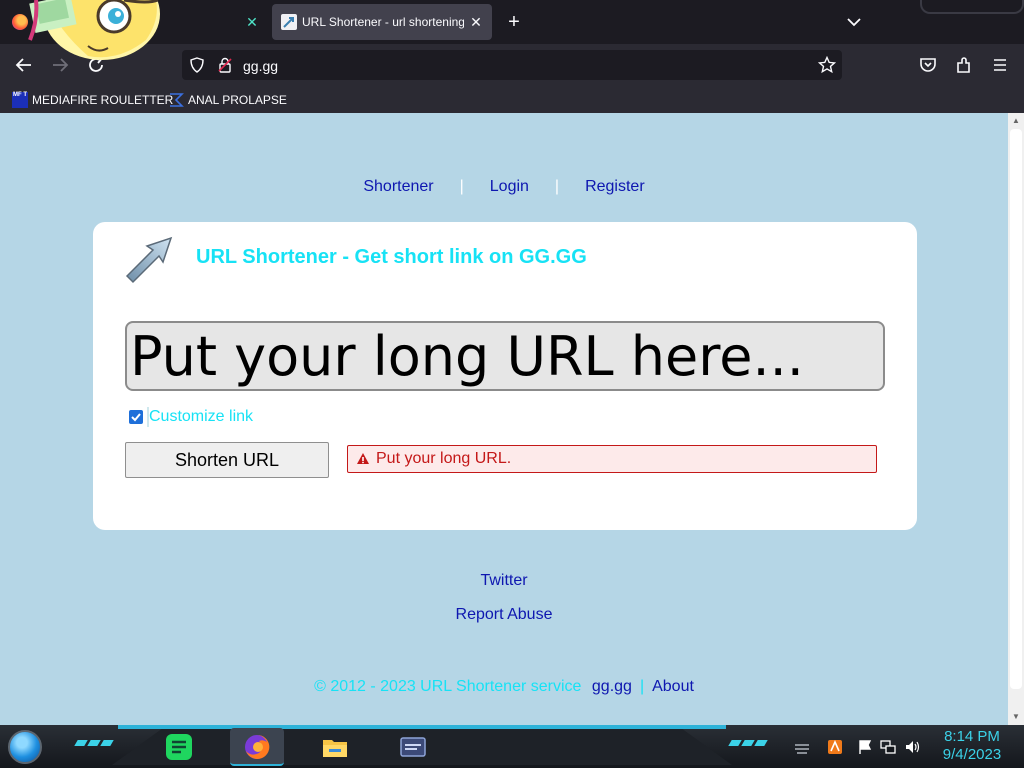 The height and width of the screenshot is (768, 1024). What do you see at coordinates (865, 747) in the screenshot?
I see `flag-icon` at bounding box center [865, 747].